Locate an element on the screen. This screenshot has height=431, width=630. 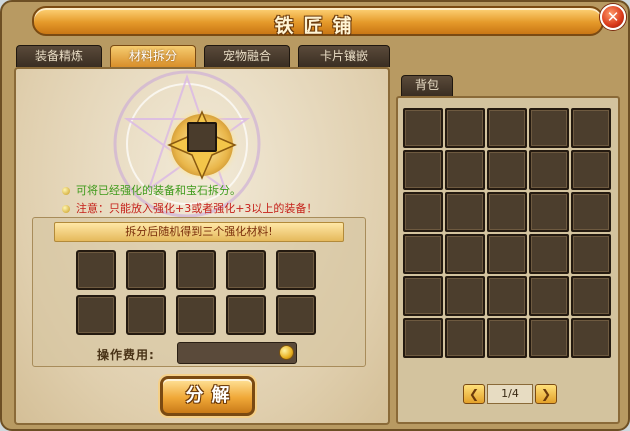
fee-label: 操作费用: is located at coordinates (126, 355).